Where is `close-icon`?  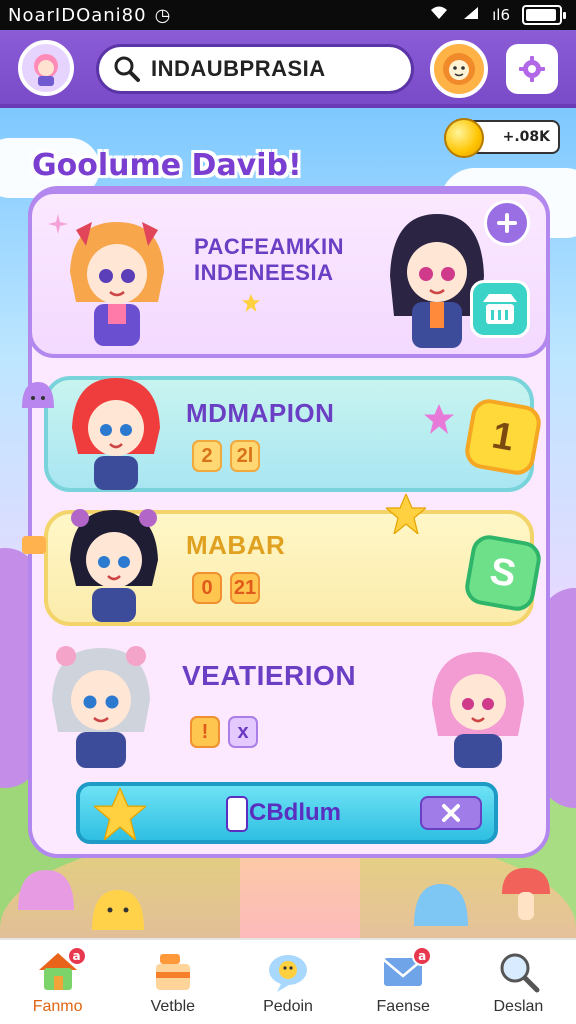 close-icon is located at coordinates (451, 813).